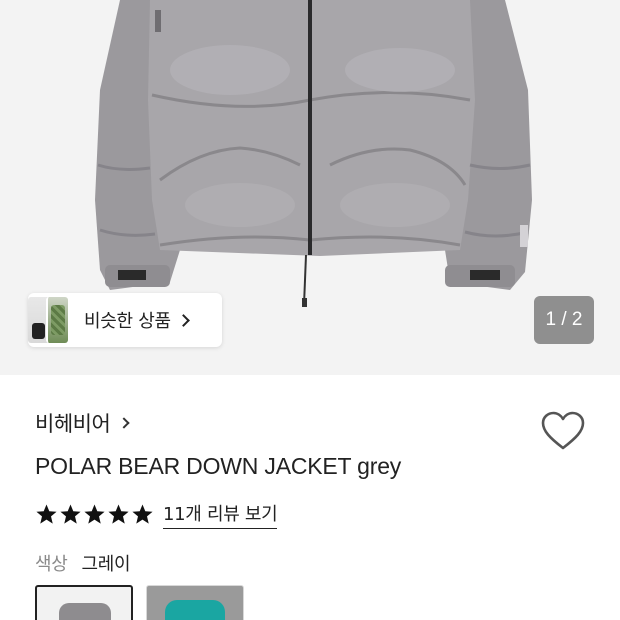  I want to click on option-value: 그레이, so click(106, 564).